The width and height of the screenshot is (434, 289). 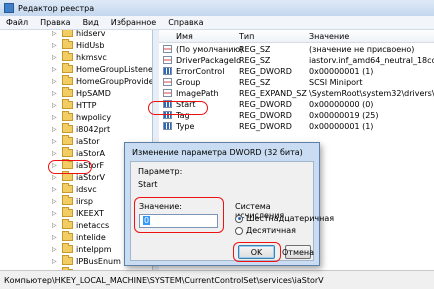 I want to click on iastorv-highlight-oval, so click(x=70, y=167).